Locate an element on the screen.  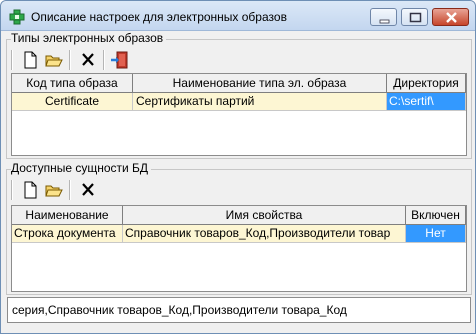
entities-delete-button is located at coordinates (88, 190).